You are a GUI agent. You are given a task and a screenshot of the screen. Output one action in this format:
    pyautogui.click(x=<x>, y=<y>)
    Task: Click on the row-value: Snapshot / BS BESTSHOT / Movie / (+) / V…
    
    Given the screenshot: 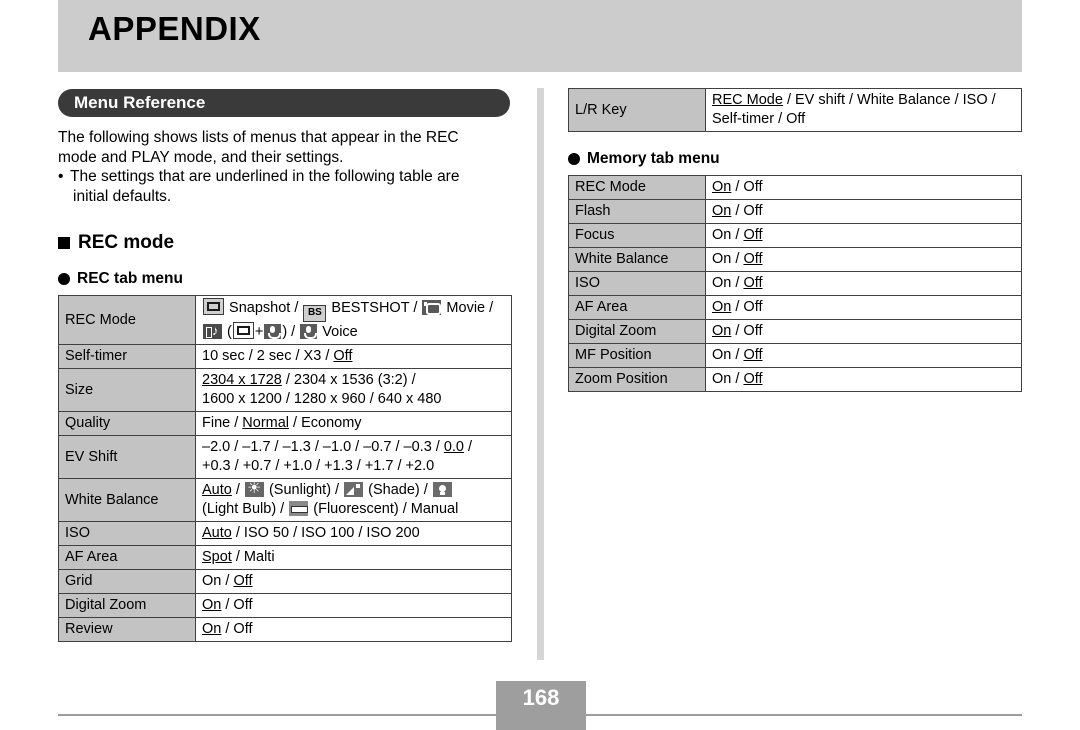 What is the action you would take?
    pyautogui.click(x=353, y=320)
    